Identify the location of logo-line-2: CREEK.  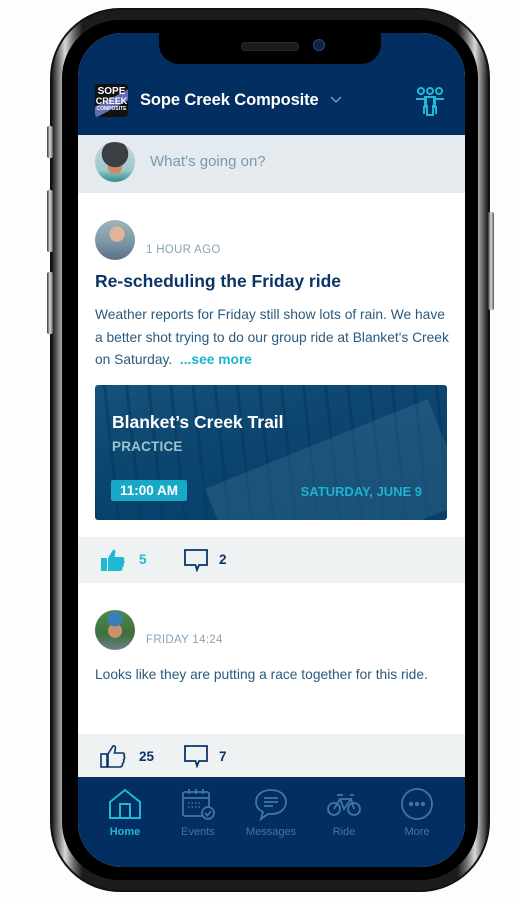
(111, 101).